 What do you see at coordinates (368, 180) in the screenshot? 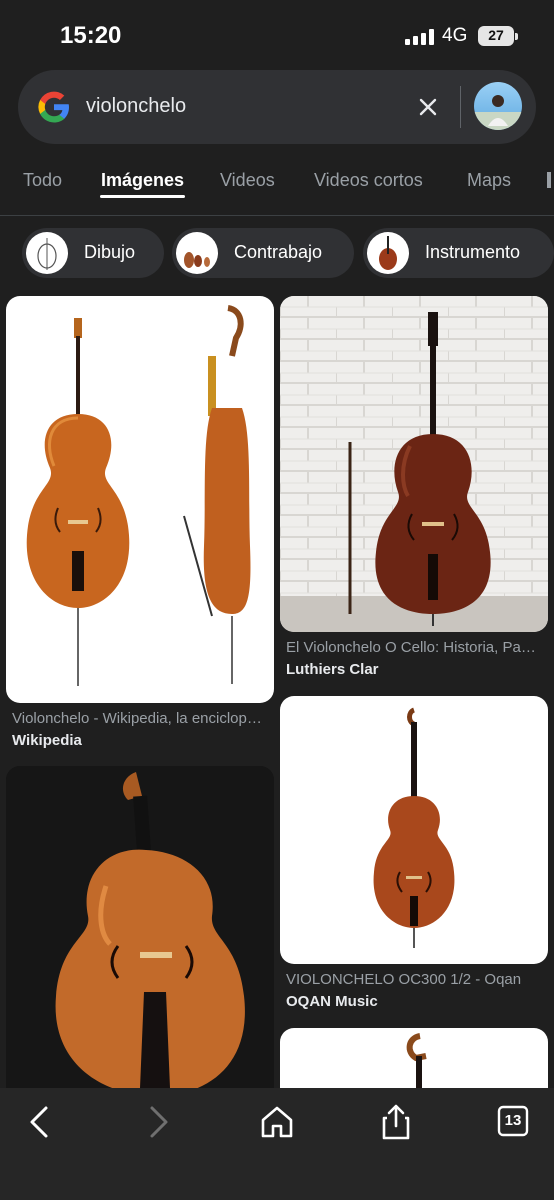
I see `tab-videos-cortos: Videos cortos` at bounding box center [368, 180].